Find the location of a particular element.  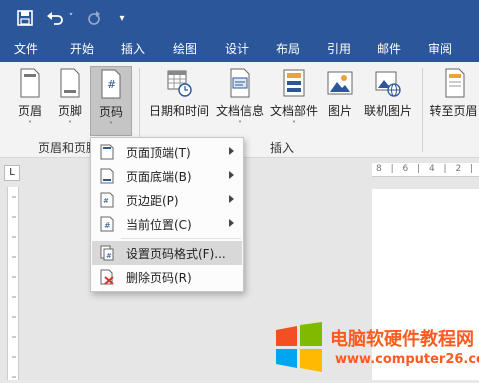

footer-icon is located at coordinates (70, 83).